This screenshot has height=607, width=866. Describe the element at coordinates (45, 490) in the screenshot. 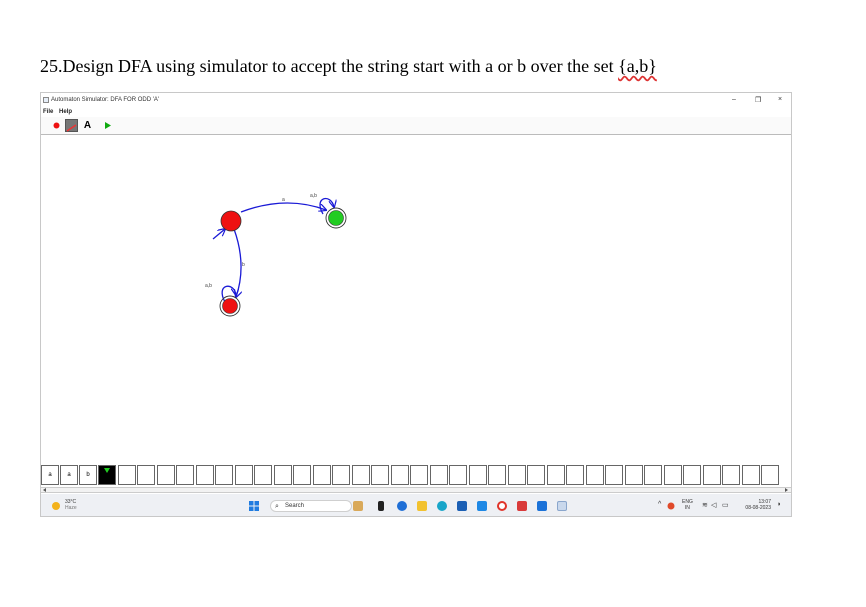

I see `scroll-left-icon` at that location.